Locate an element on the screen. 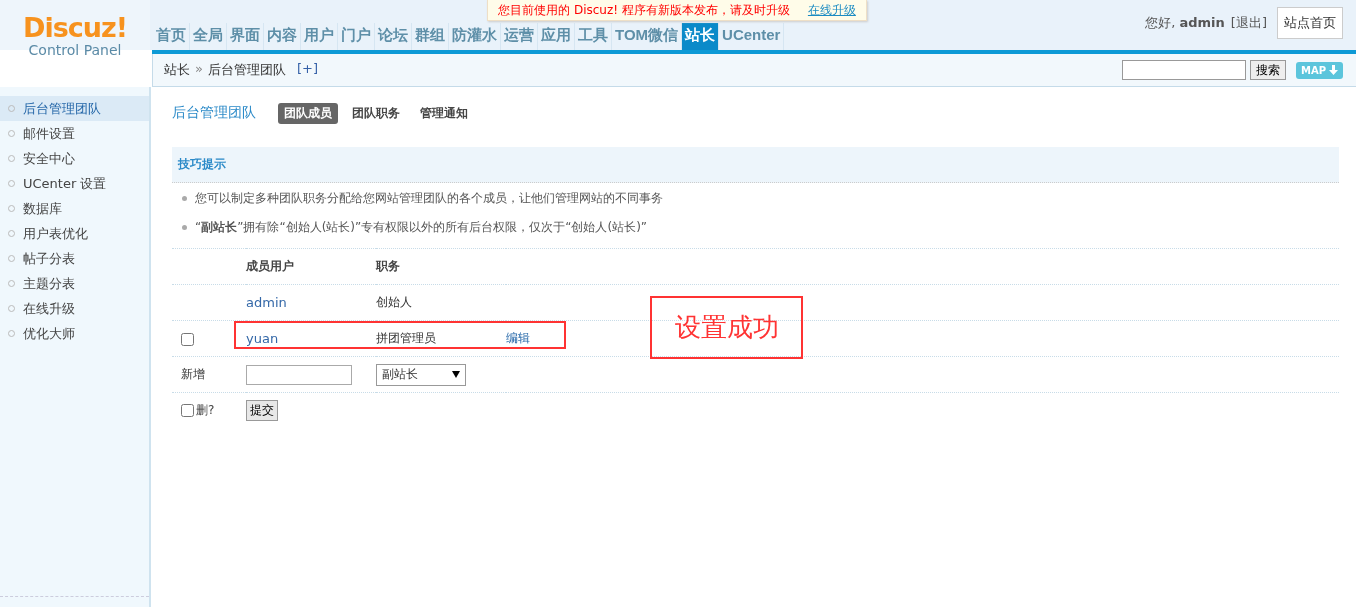 This screenshot has height=607, width=1356. nav-tab: 站长 is located at coordinates (701, 36).